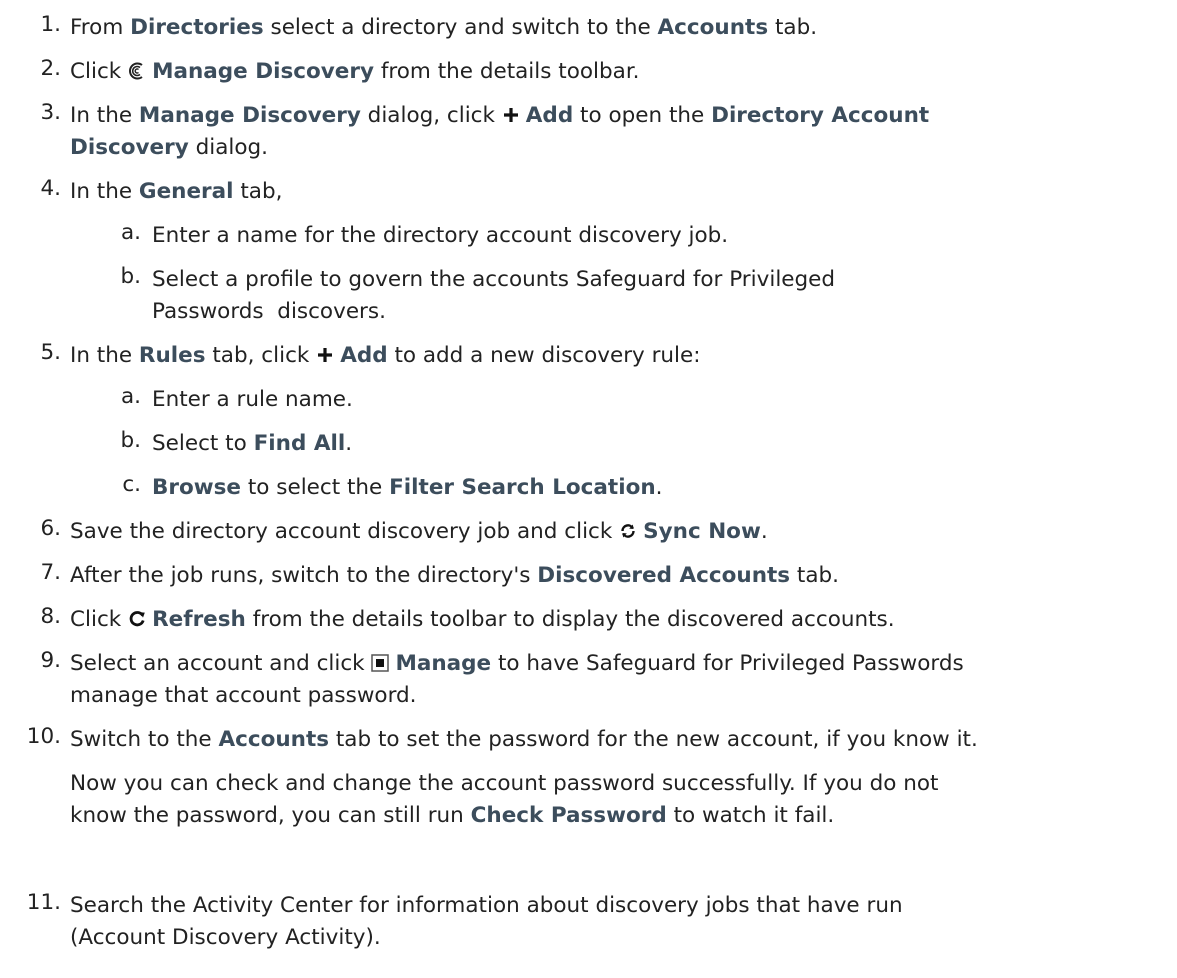  What do you see at coordinates (131, 484) in the screenshot?
I see `substep-letter: c.` at bounding box center [131, 484].